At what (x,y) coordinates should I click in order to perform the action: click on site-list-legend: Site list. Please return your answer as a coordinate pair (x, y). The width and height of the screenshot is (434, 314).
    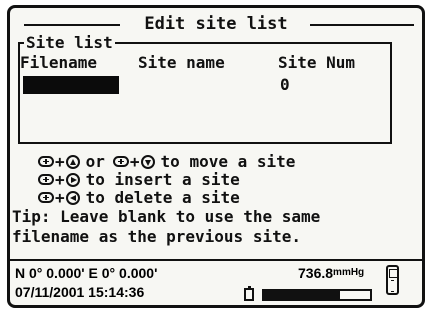
    Looking at the image, I should click on (69, 42).